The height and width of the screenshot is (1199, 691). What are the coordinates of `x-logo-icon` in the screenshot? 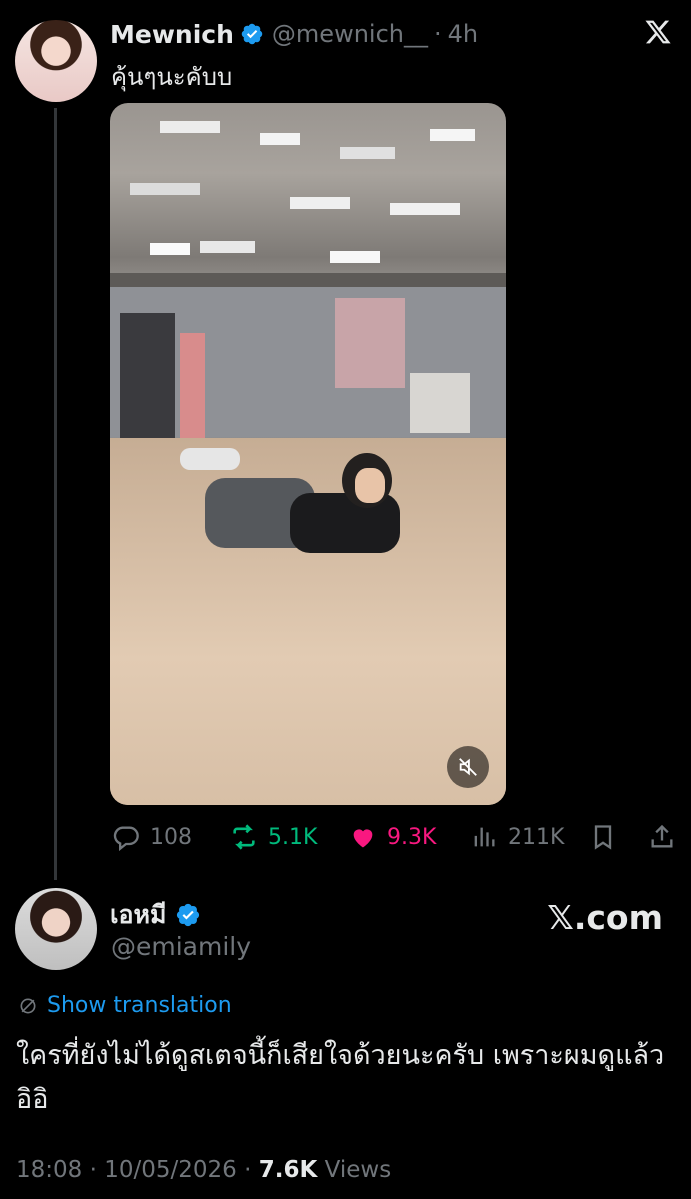 It's located at (658, 32).